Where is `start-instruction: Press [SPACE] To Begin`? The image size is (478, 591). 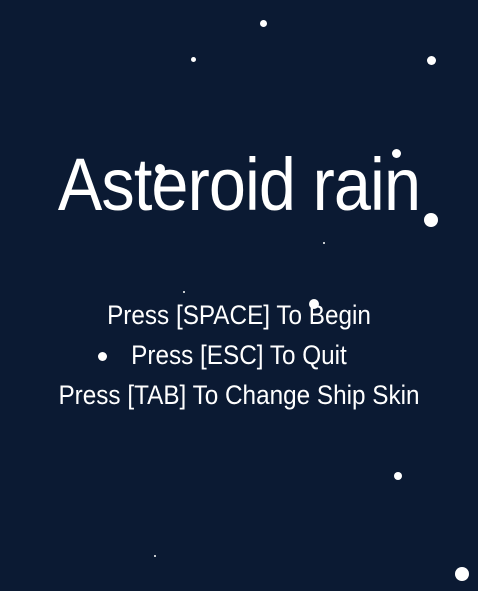
start-instruction: Press [SPACE] To Begin is located at coordinates (239, 315).